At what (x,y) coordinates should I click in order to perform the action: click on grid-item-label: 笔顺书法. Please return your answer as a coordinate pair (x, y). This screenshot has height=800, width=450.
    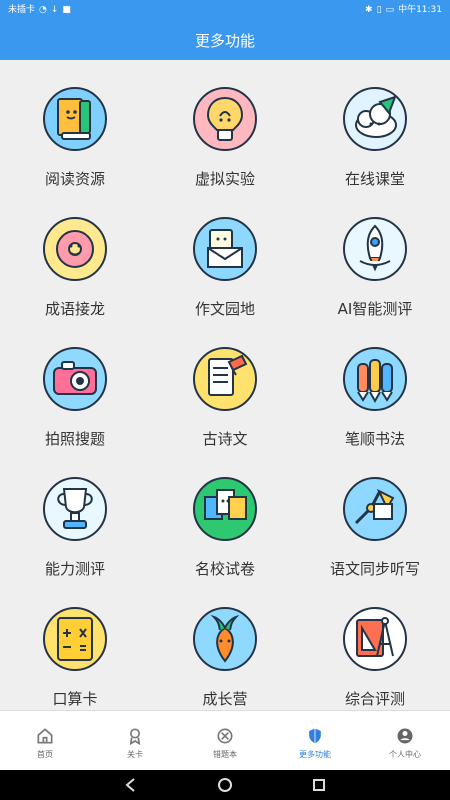
    Looking at the image, I should click on (374, 439).